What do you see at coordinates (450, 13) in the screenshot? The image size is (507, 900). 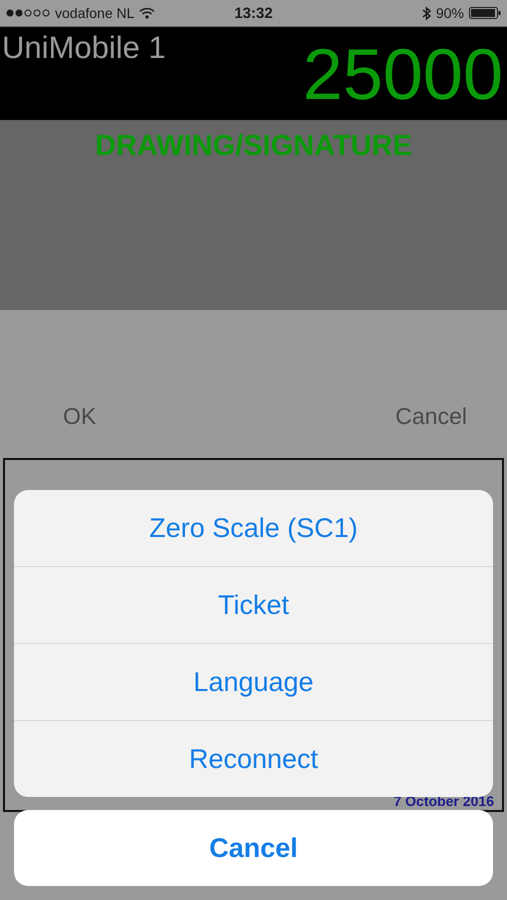 I see `battery-percent: 90%` at bounding box center [450, 13].